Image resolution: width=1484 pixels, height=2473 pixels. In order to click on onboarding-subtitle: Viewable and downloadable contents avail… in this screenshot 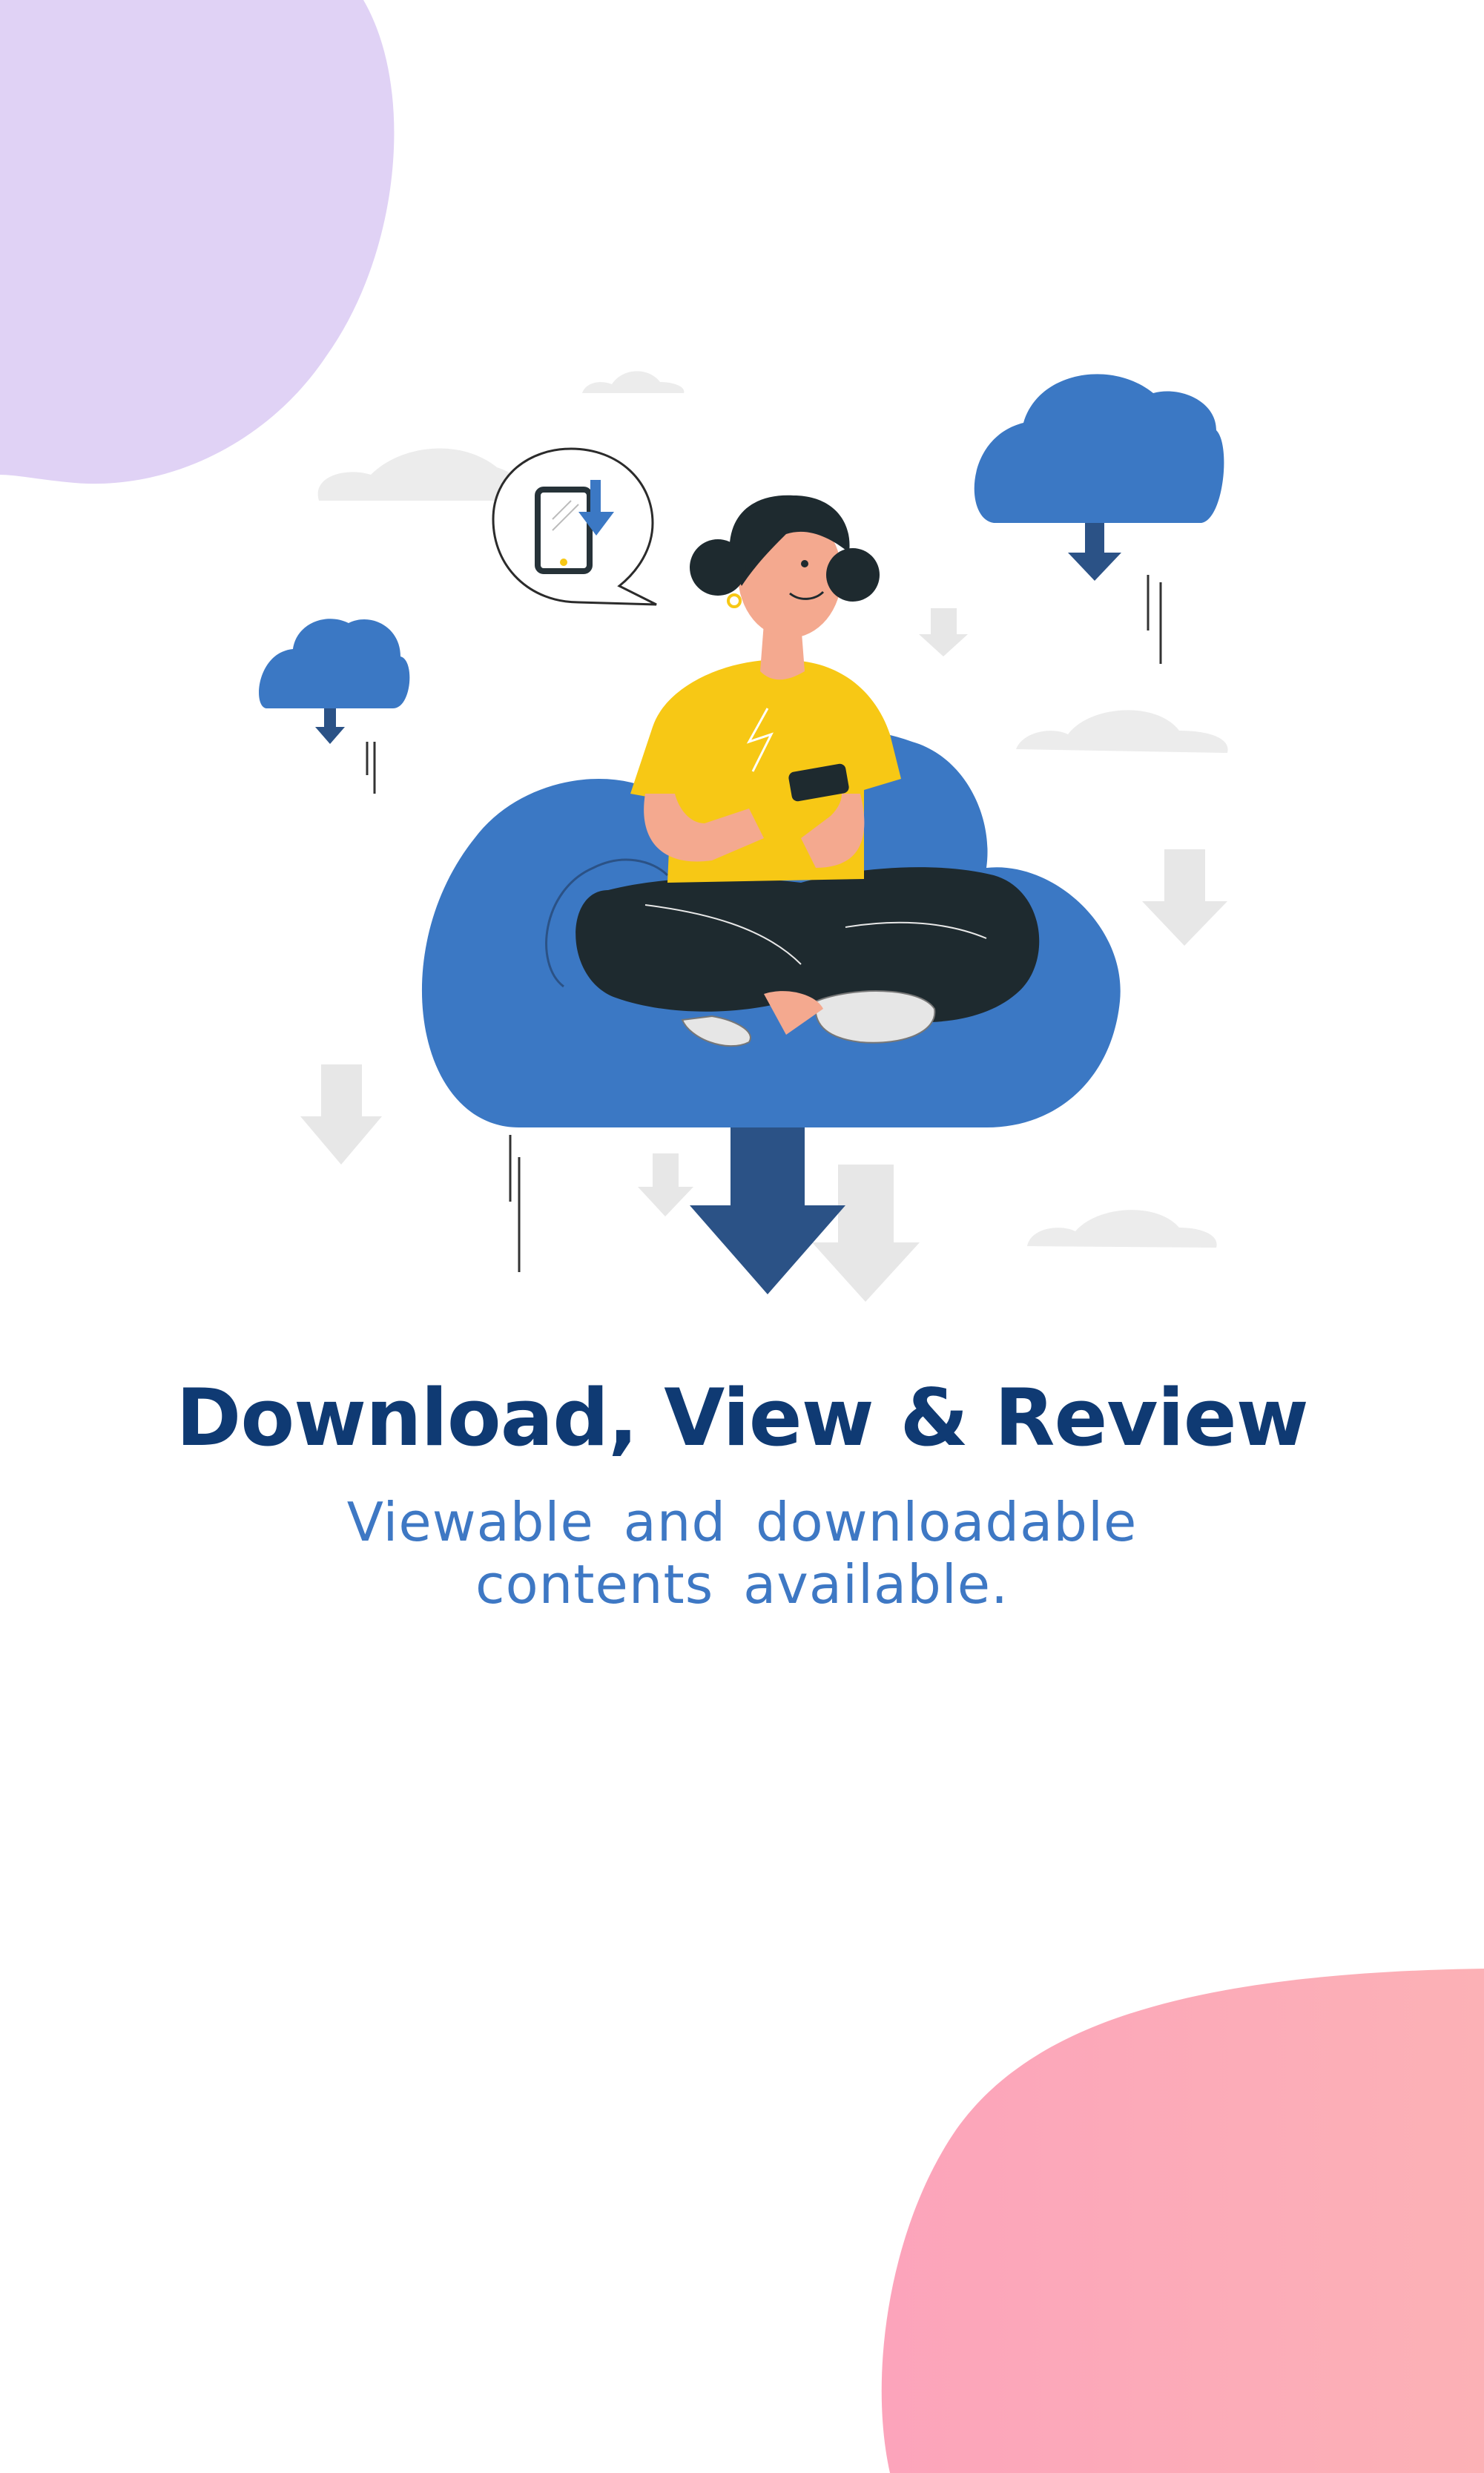, I will do `click(742, 1554)`.